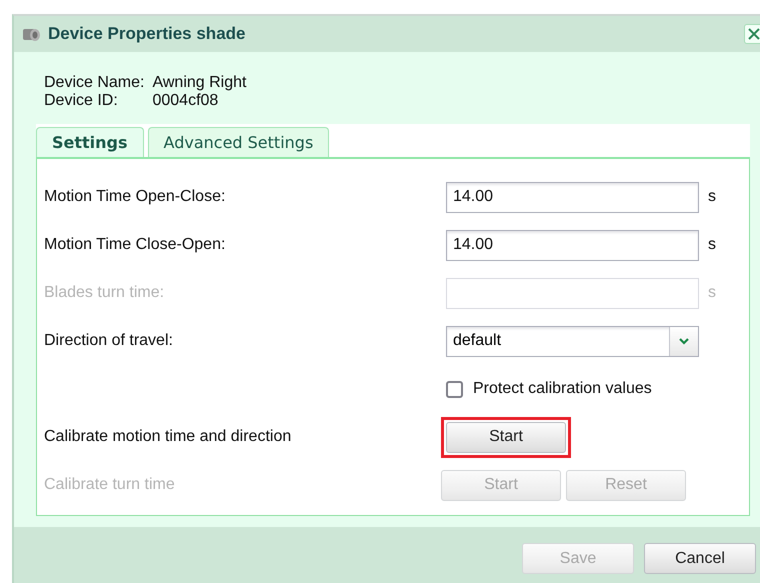 The height and width of the screenshot is (583, 760). Describe the element at coordinates (90, 142) in the screenshot. I see `tab: Settings` at that location.